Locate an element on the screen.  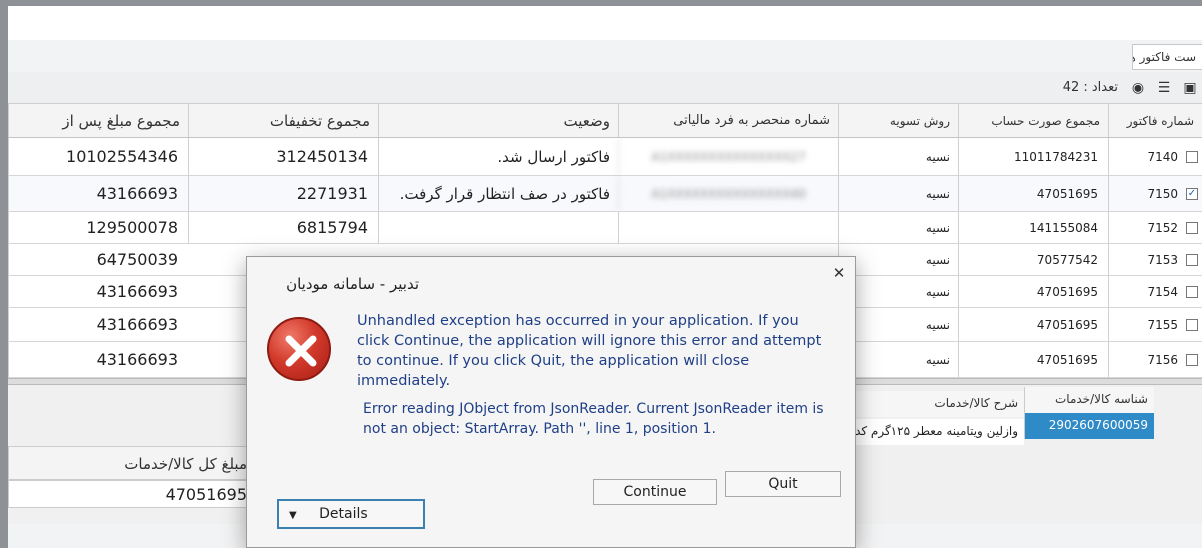
table-row: 7152 141155084 نسیه 6815794 129500078 is located at coordinates (605, 228).